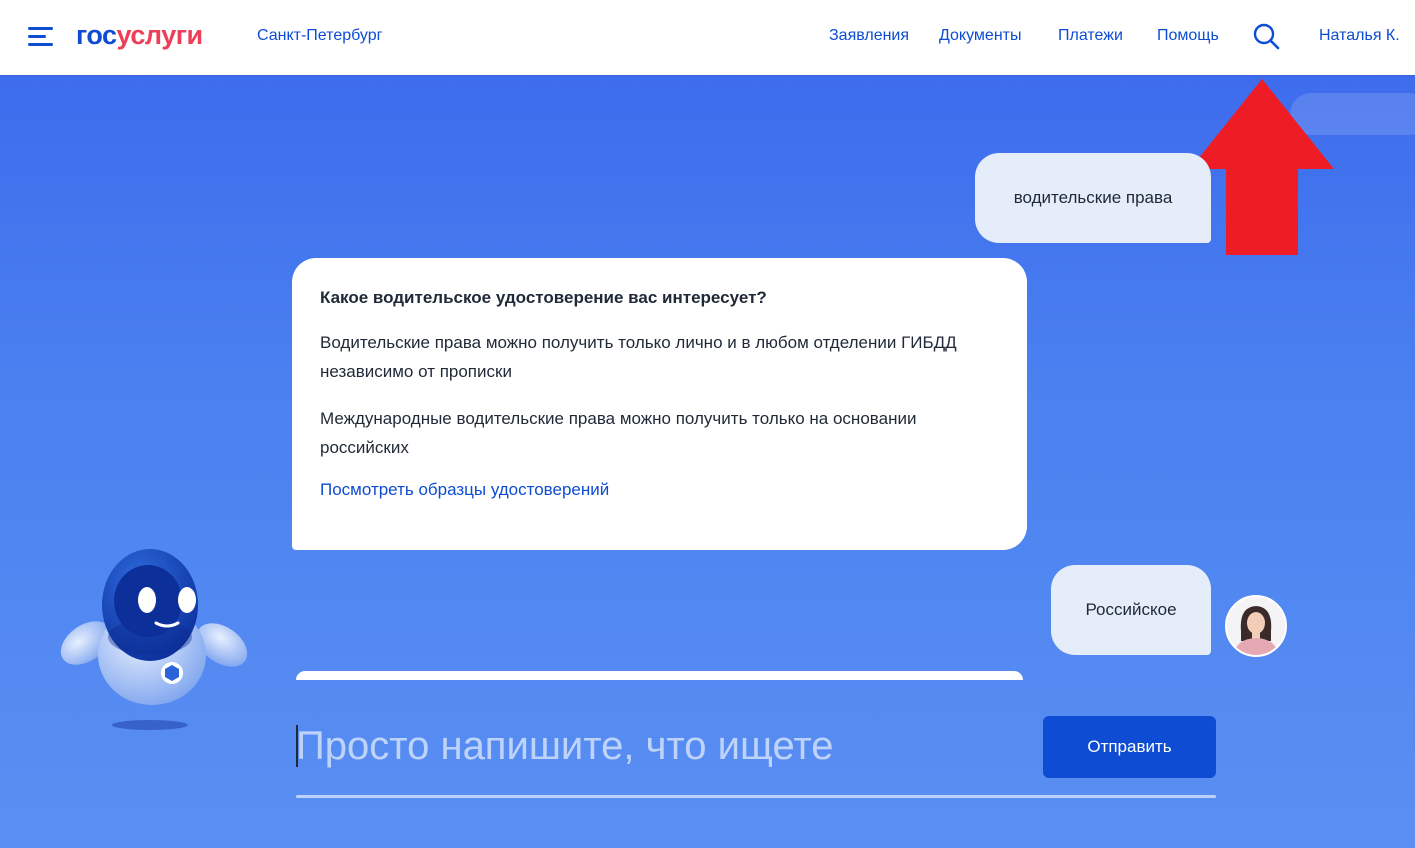 The image size is (1415, 848). Describe the element at coordinates (1359, 36) in the screenshot. I see `user-profile-link: Наталья К.` at that location.